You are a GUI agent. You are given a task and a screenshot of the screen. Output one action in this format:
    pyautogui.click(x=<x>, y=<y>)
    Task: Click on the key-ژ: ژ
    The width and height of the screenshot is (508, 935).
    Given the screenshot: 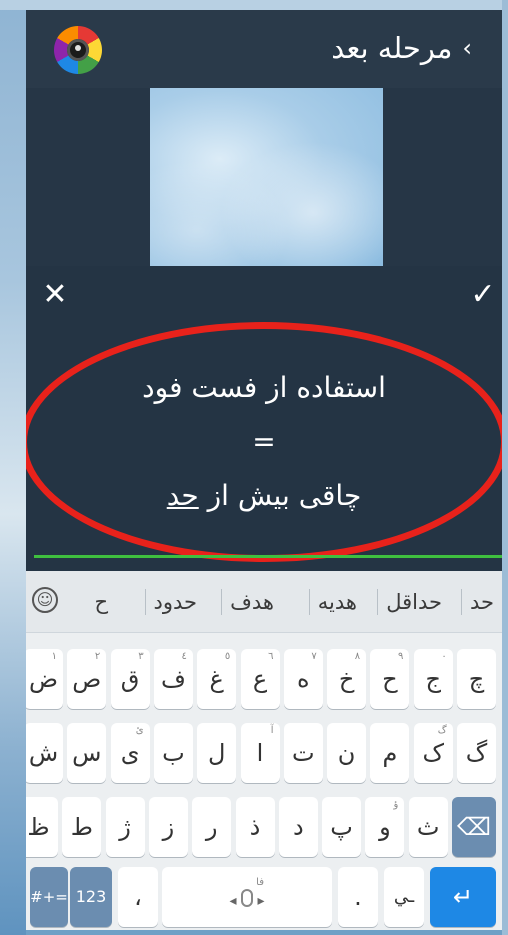 What is the action you would take?
    pyautogui.click(x=125, y=827)
    